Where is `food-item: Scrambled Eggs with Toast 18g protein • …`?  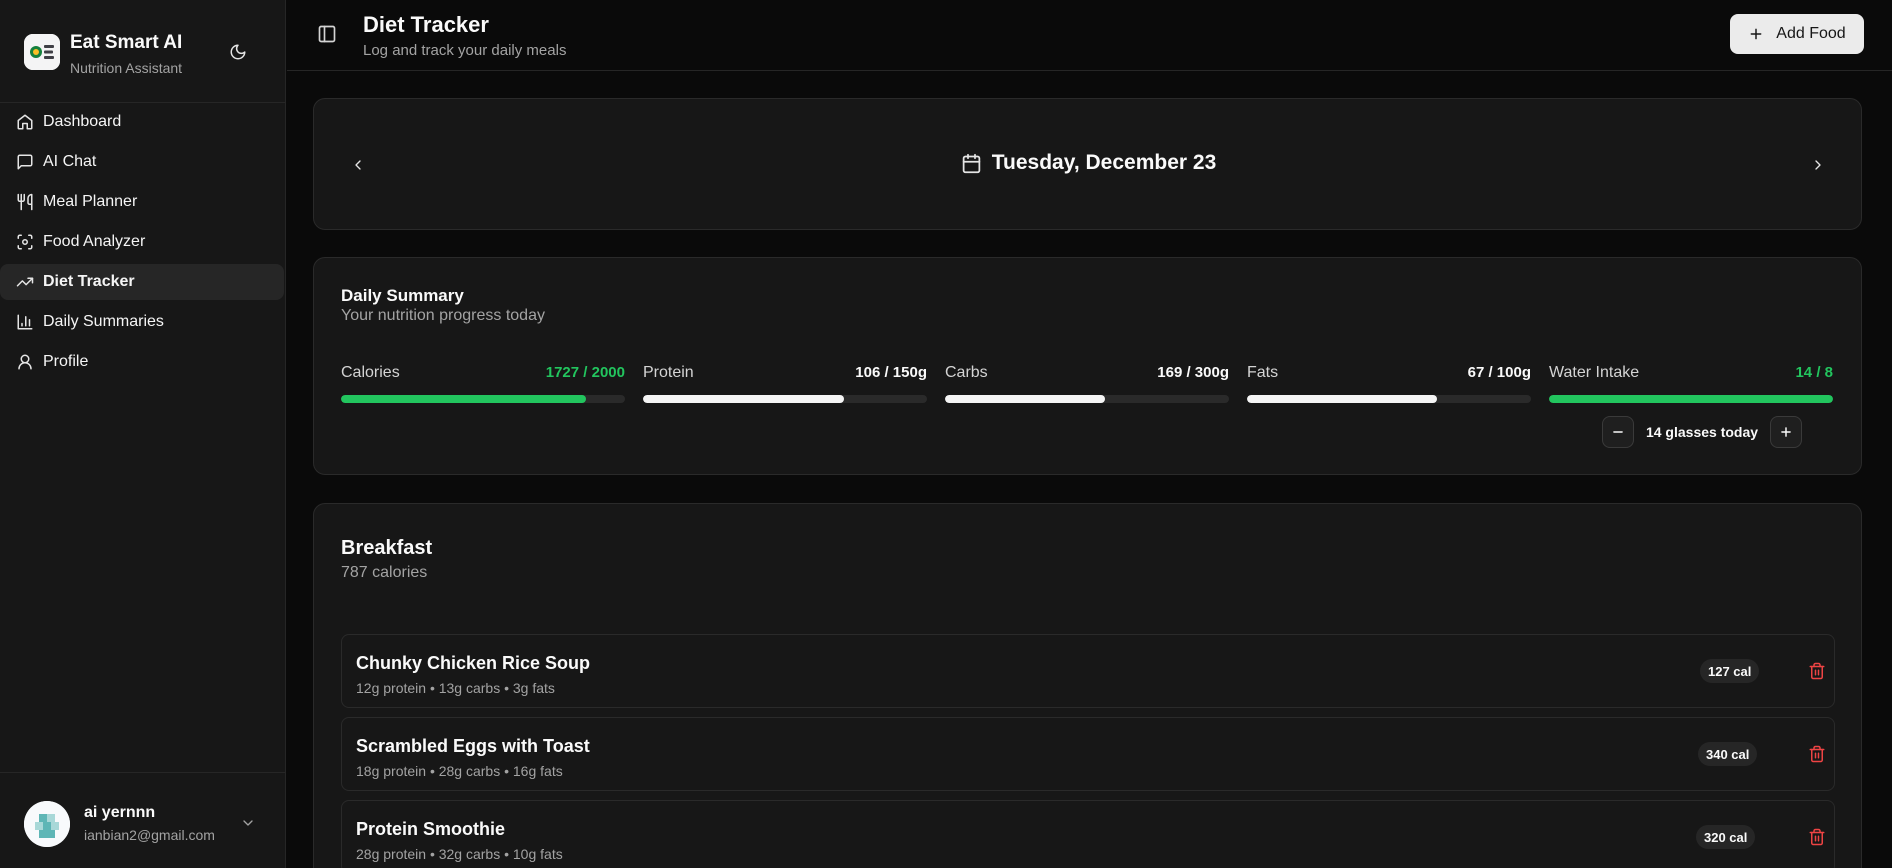
food-item: Scrambled Eggs with Toast 18g protein • … is located at coordinates (1088, 754).